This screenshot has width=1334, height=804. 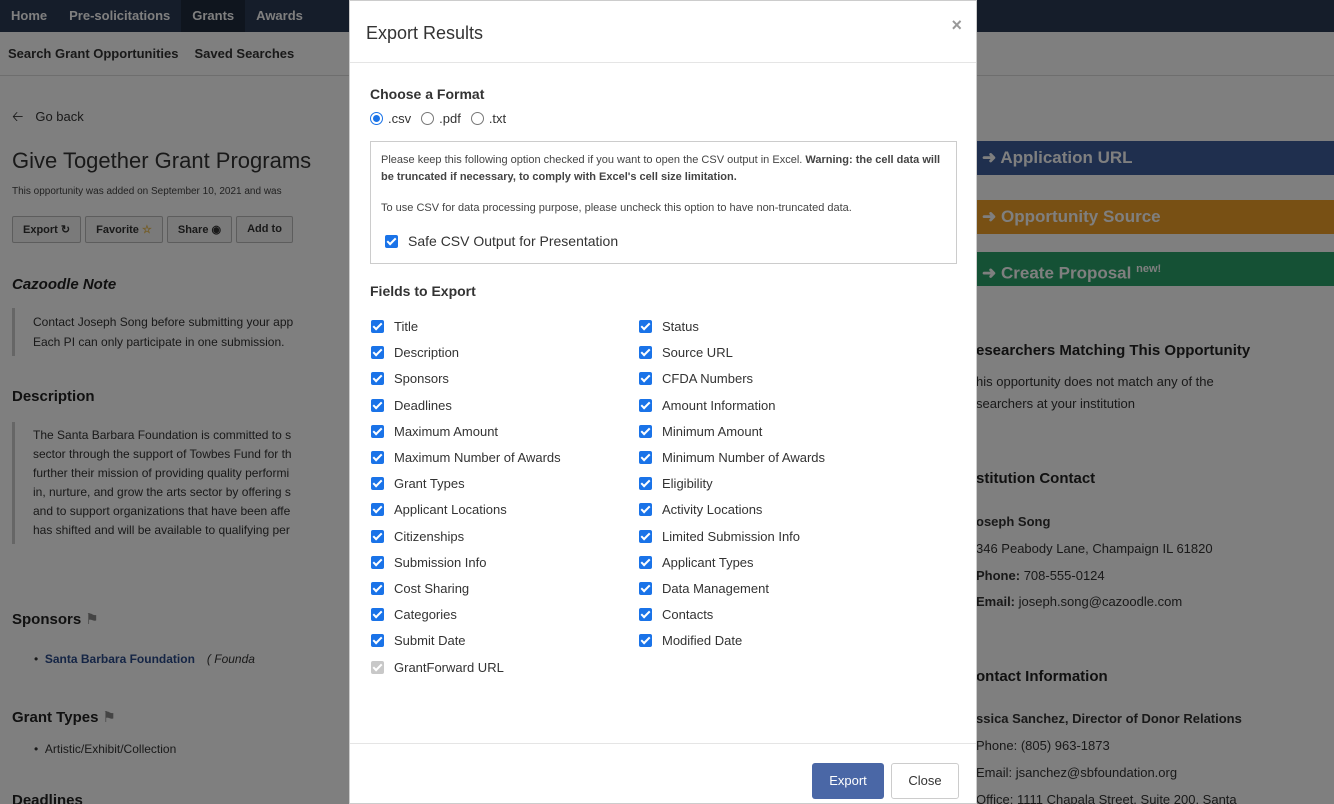 What do you see at coordinates (450, 118) in the screenshot?
I see `format-label: .pdf` at bounding box center [450, 118].